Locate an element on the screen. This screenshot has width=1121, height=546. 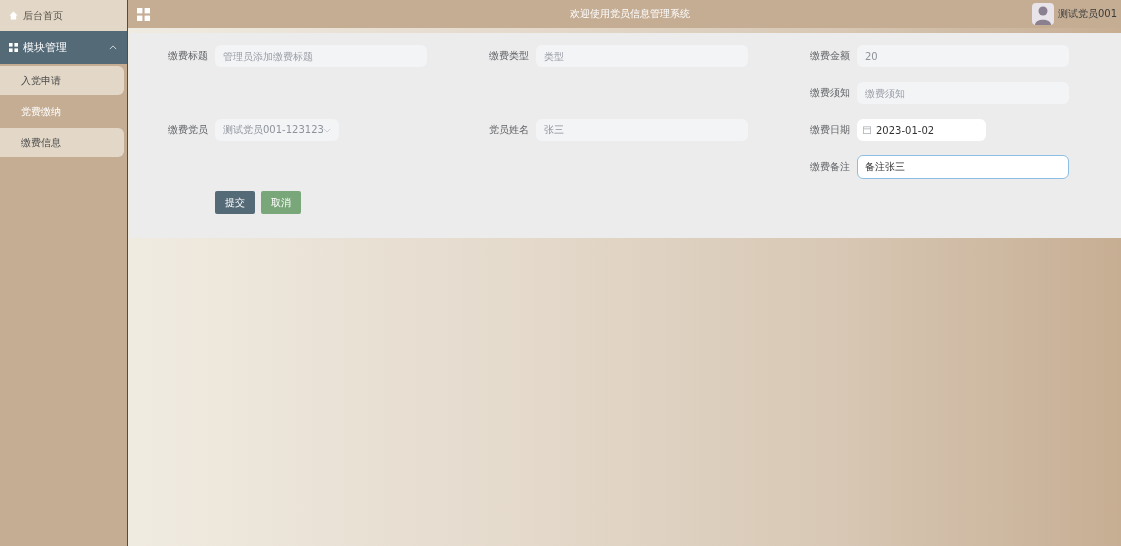
sidebar-item: 缴费信息 is located at coordinates (62, 142).